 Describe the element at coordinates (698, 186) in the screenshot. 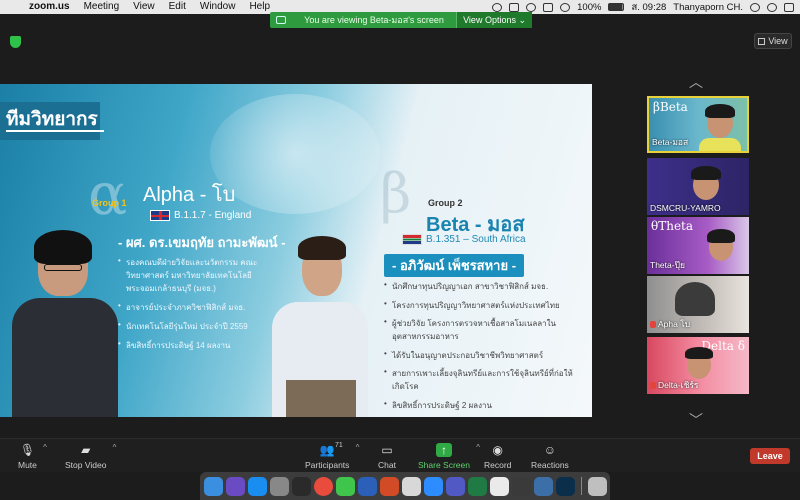

I see `participant-tile: DSMCRU-YAMRO` at that location.